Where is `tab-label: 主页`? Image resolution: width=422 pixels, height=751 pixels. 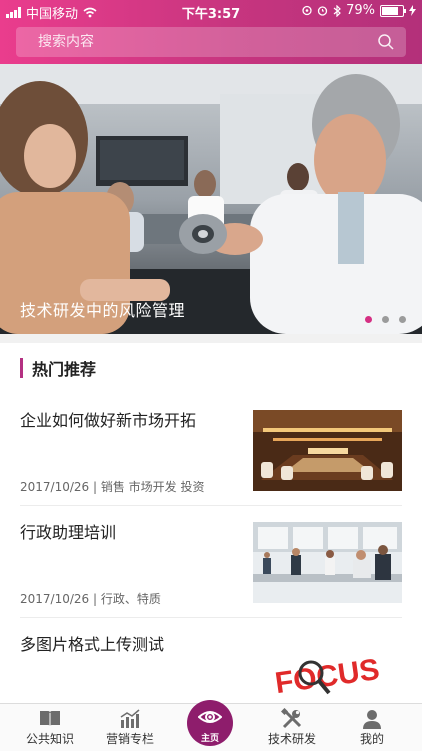 tab-label: 主页 is located at coordinates (209, 739).